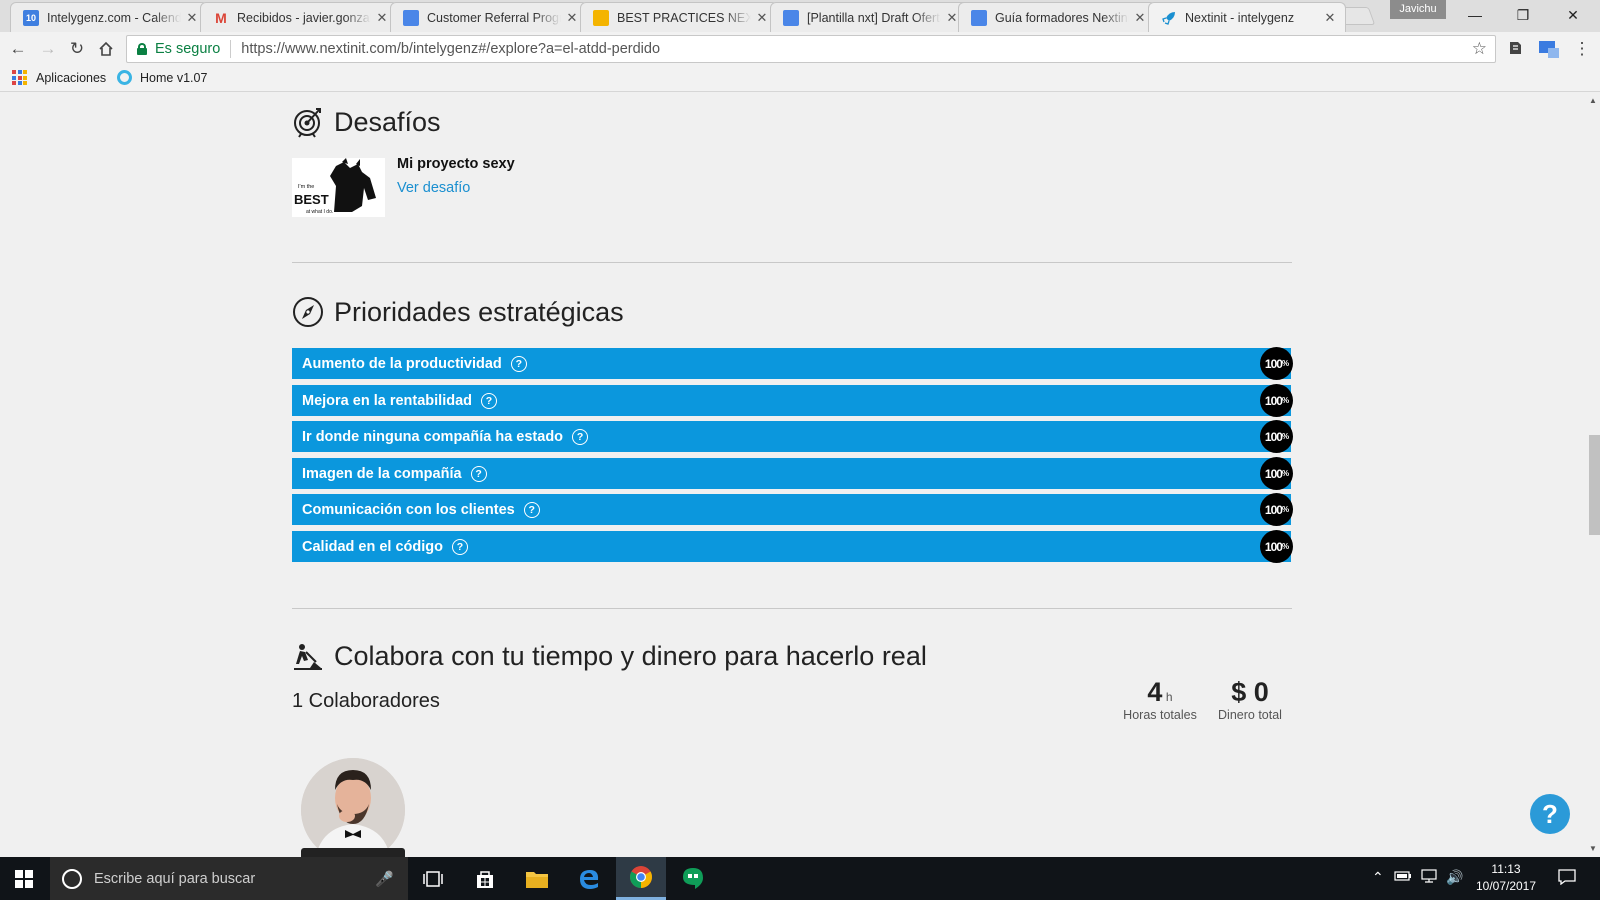  Describe the element at coordinates (142, 49) in the screenshot. I see `lock-icon` at that location.